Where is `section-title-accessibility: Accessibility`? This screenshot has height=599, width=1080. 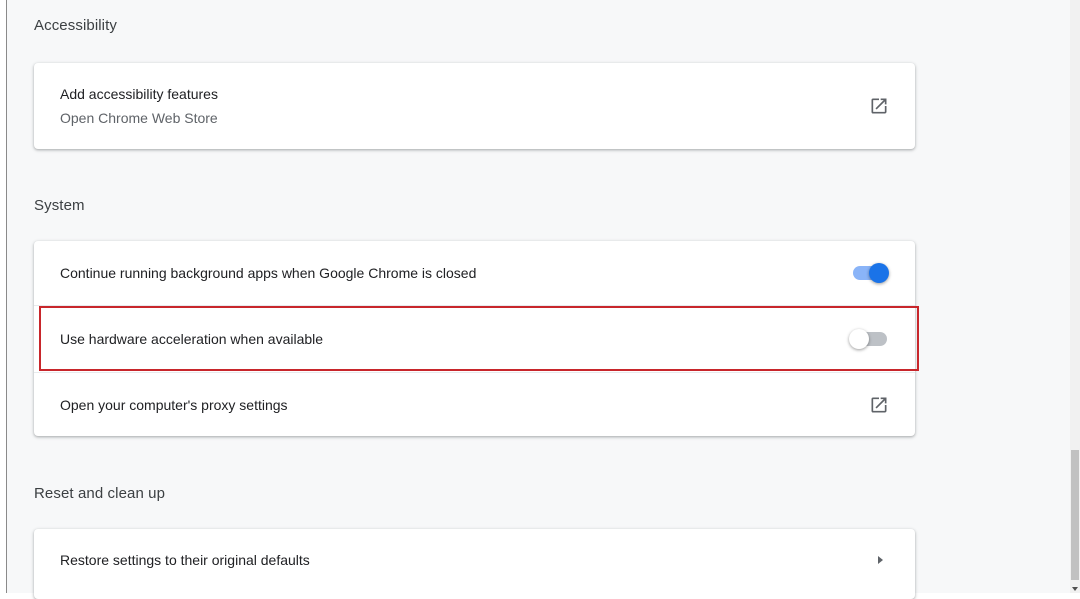 section-title-accessibility: Accessibility is located at coordinates (75, 25).